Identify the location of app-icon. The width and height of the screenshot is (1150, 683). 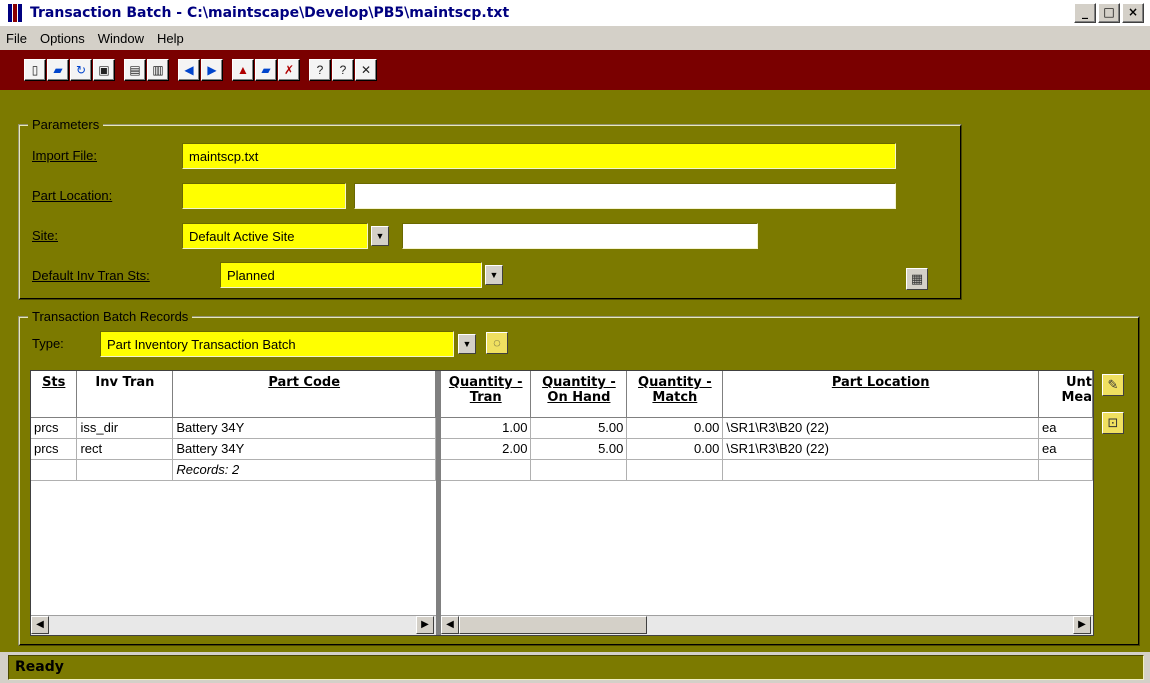
(17, 13).